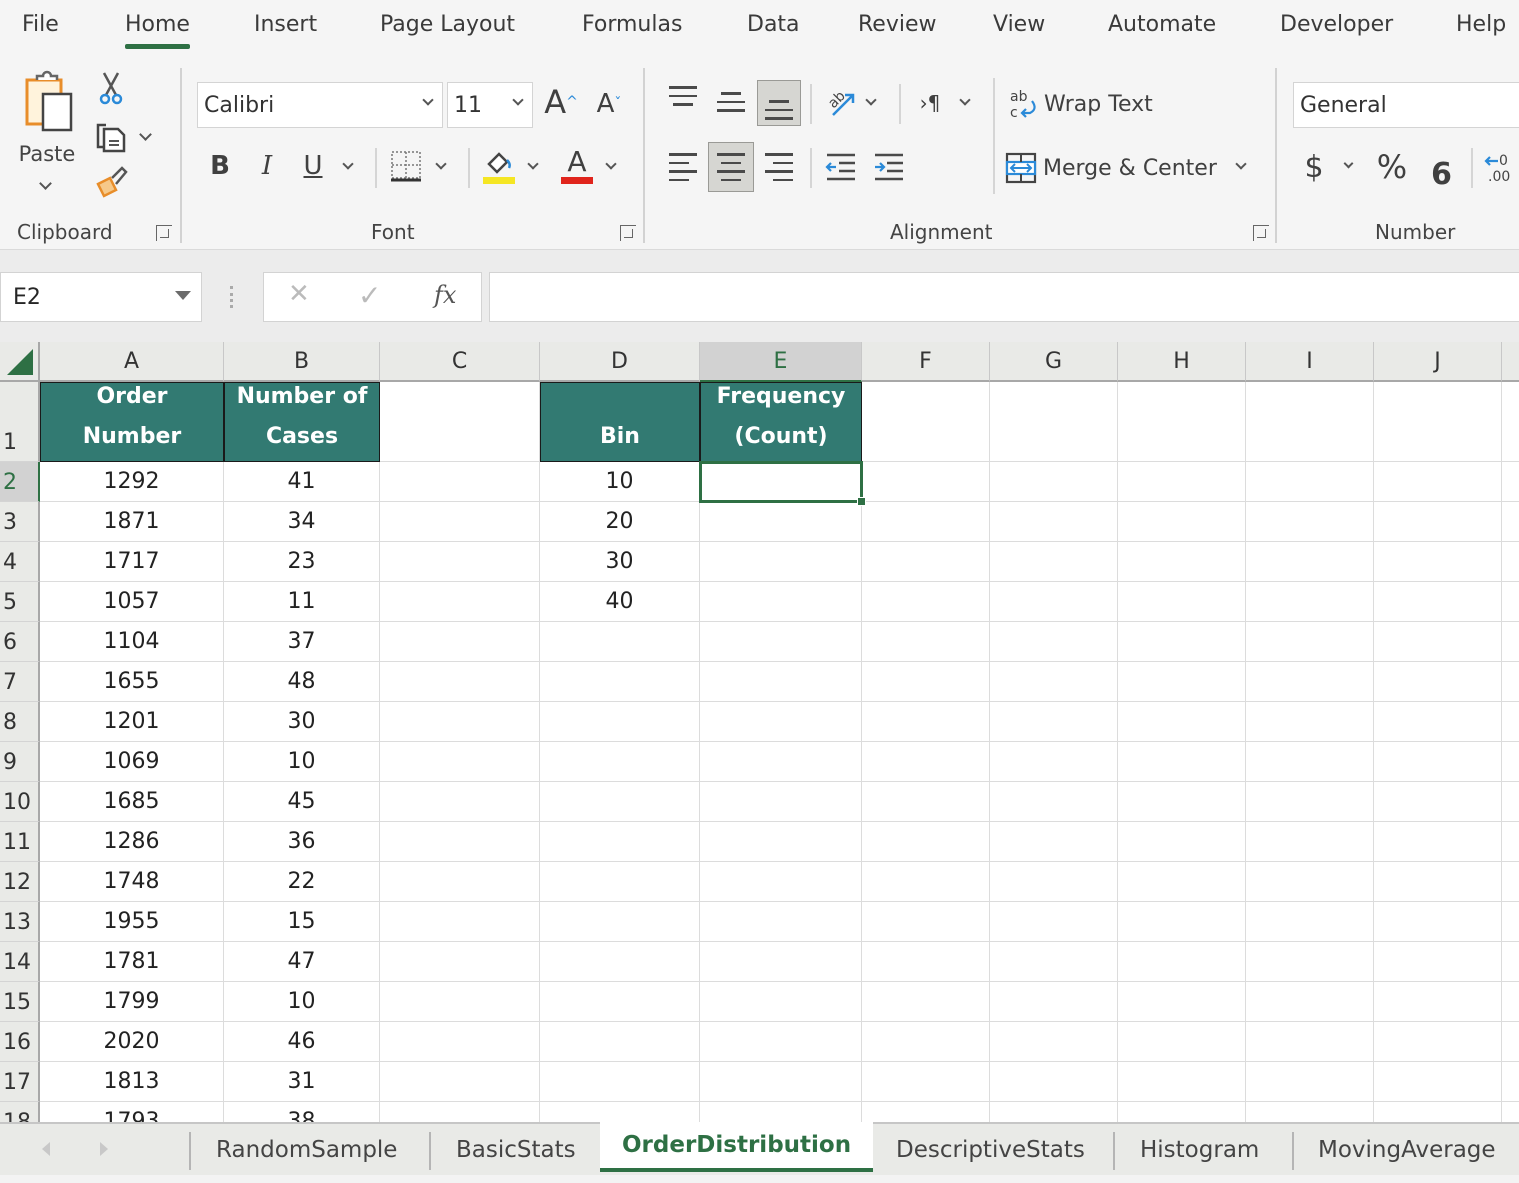 This screenshot has width=1519, height=1183. What do you see at coordinates (101, 297) in the screenshot?
I see `name-box: E2` at bounding box center [101, 297].